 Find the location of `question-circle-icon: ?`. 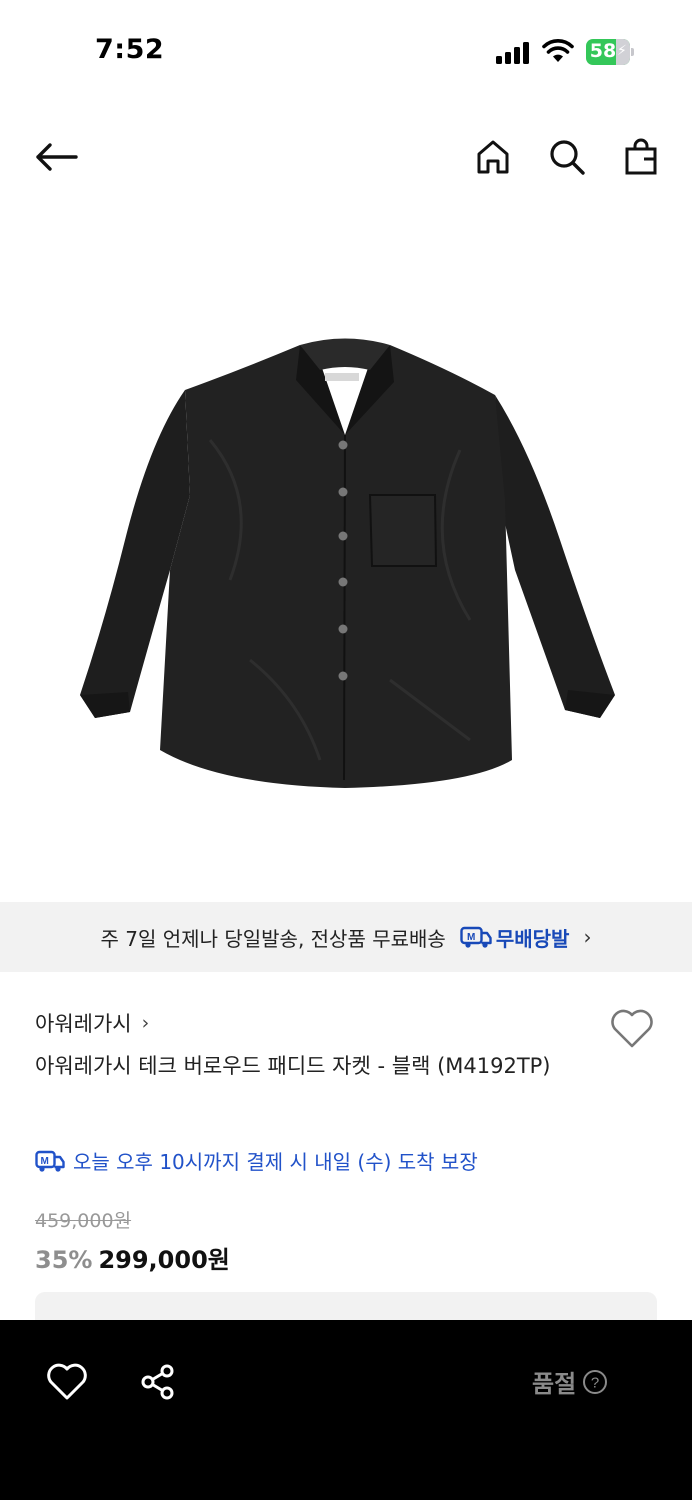

question-circle-icon: ? is located at coordinates (595, 1382).